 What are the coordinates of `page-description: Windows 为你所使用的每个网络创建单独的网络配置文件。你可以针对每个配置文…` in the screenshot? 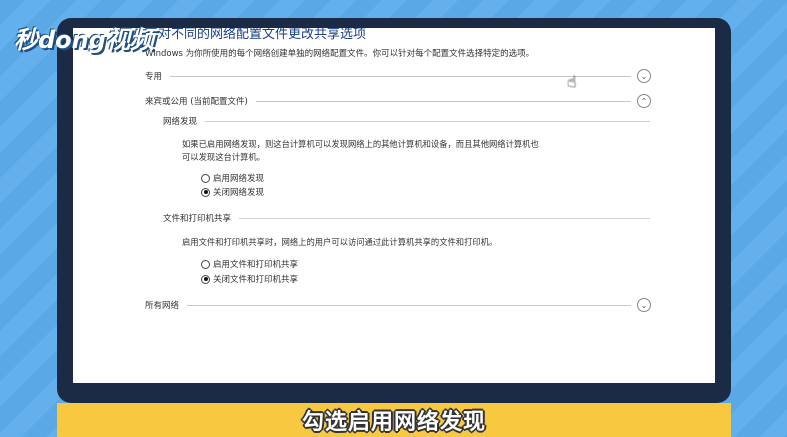 It's located at (340, 54).